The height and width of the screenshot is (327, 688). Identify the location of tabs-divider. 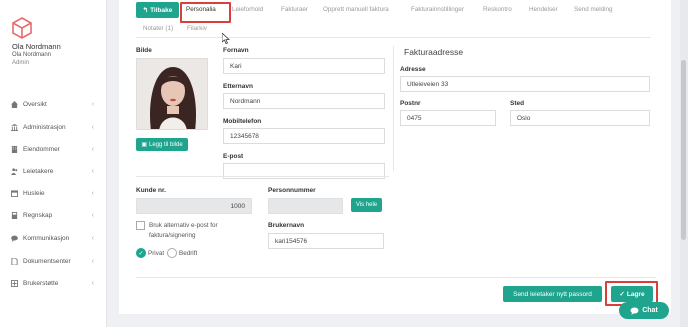
(393, 37).